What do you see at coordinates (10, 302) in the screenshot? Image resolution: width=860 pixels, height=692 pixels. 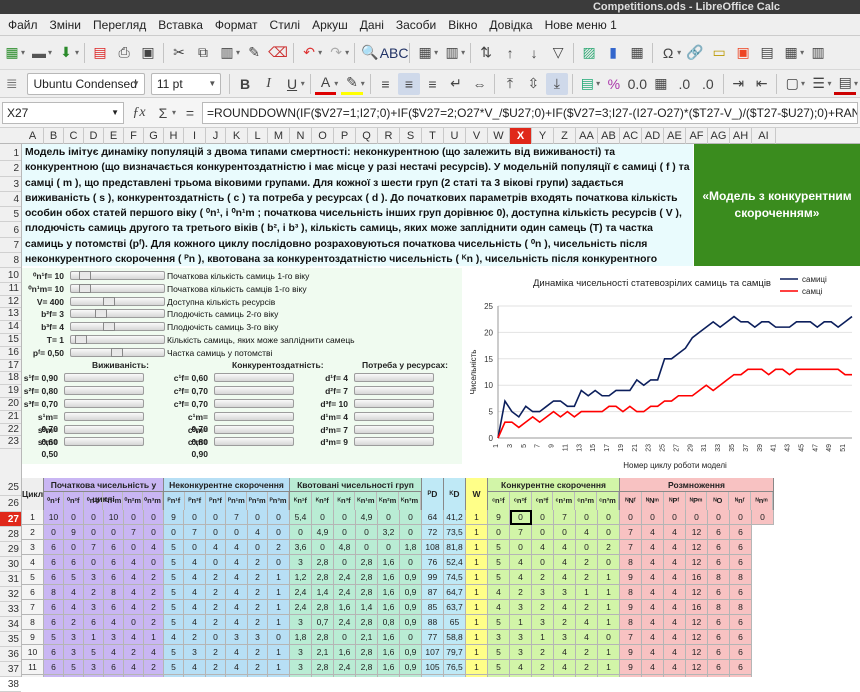 I see `row-header-12: 12` at bounding box center [10, 302].